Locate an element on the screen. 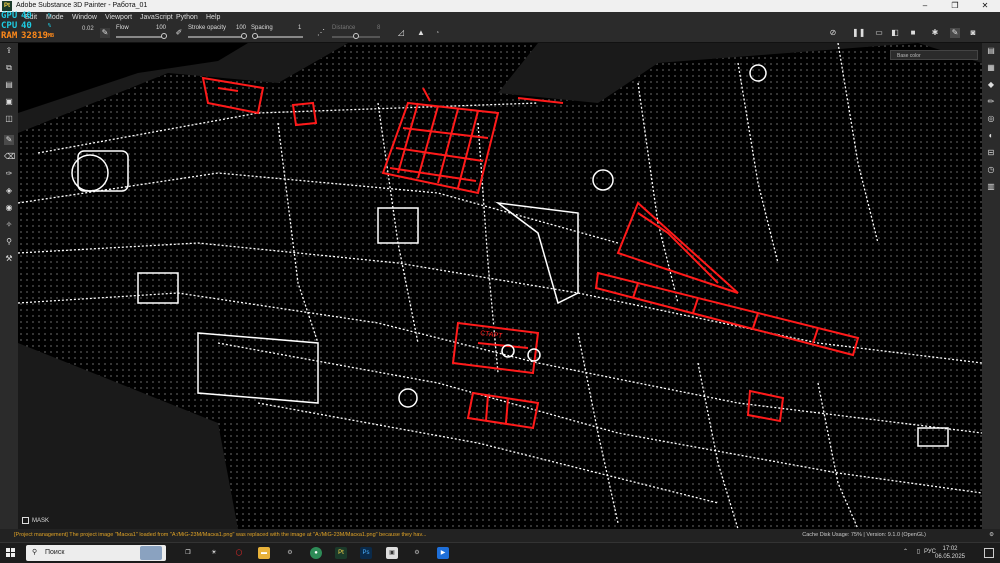 The image size is (1000, 563). history-icon: ◷ is located at coordinates (991, 170).